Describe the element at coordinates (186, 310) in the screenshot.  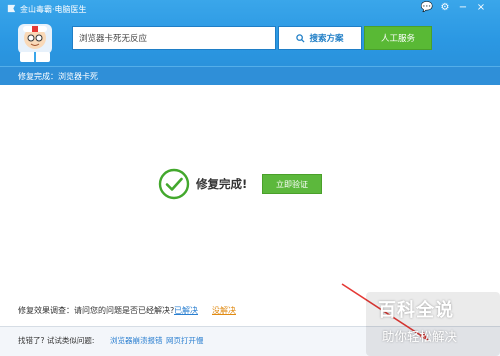
I see `resolved-link: 已解决` at that location.